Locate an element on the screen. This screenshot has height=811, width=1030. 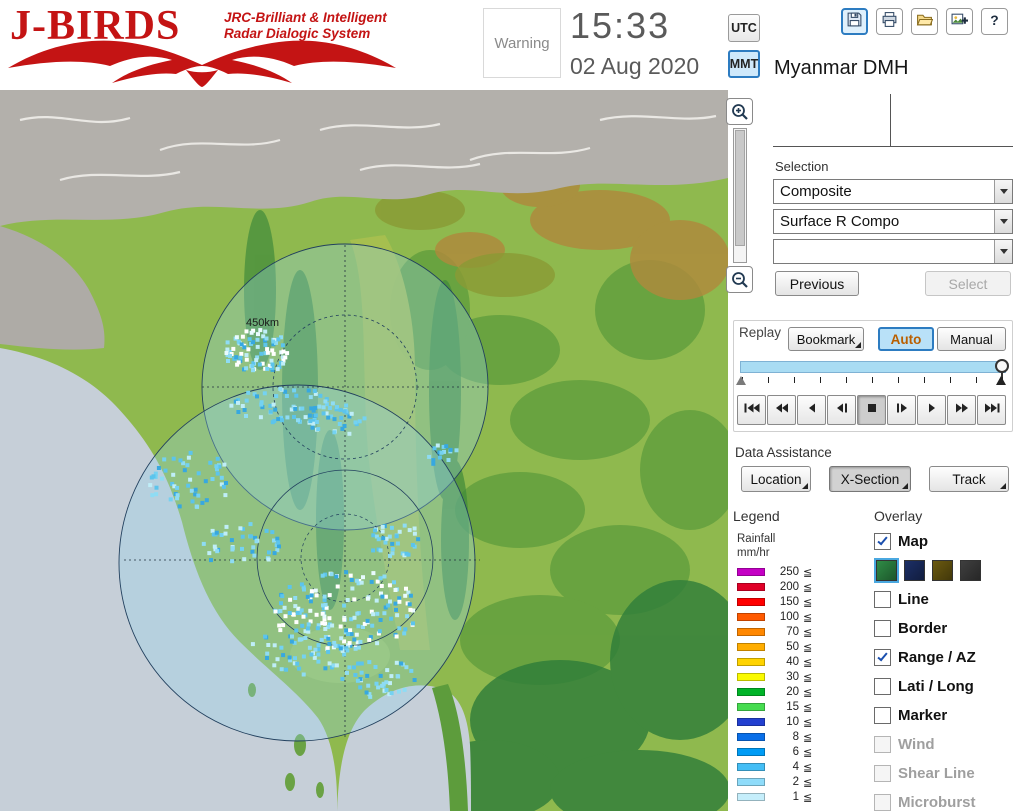
frame-back-icon is located at coordinates (842, 410).